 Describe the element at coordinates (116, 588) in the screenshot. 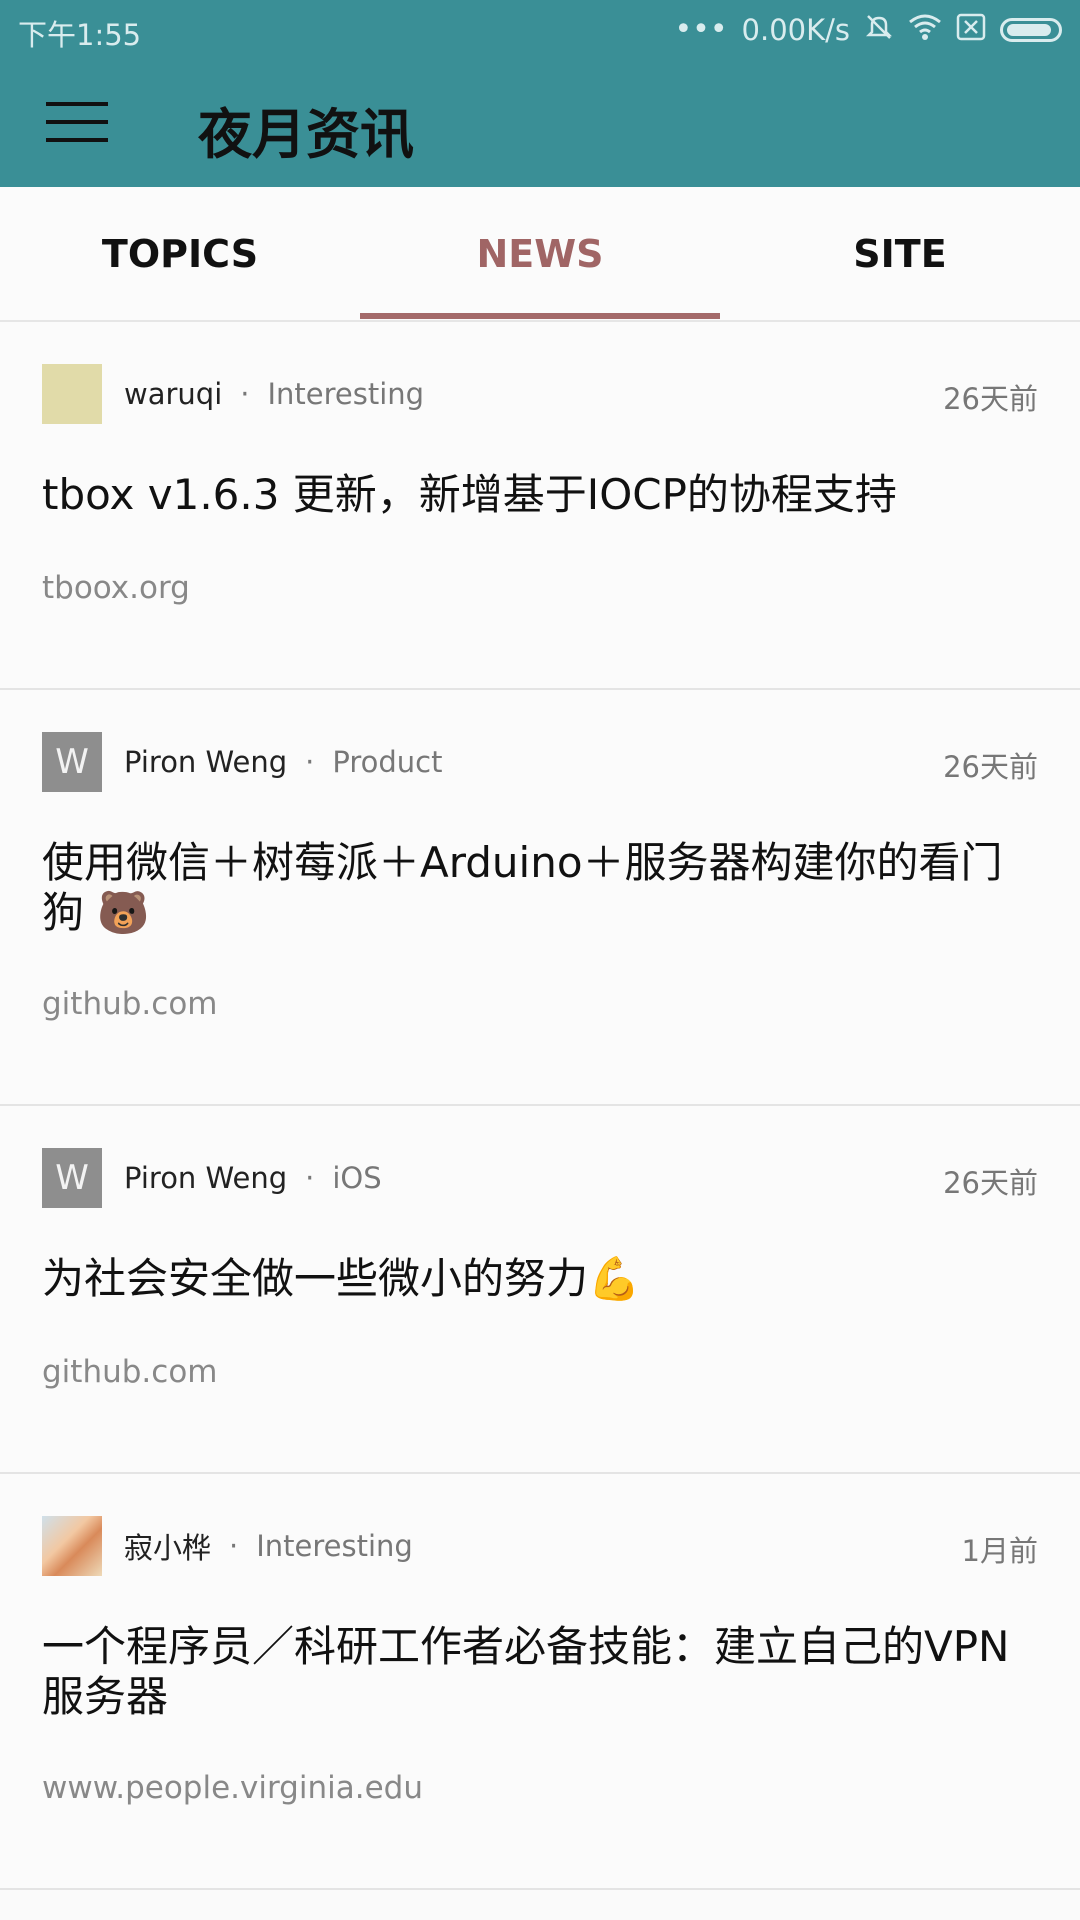

I see `news-domain: tboox.org` at that location.